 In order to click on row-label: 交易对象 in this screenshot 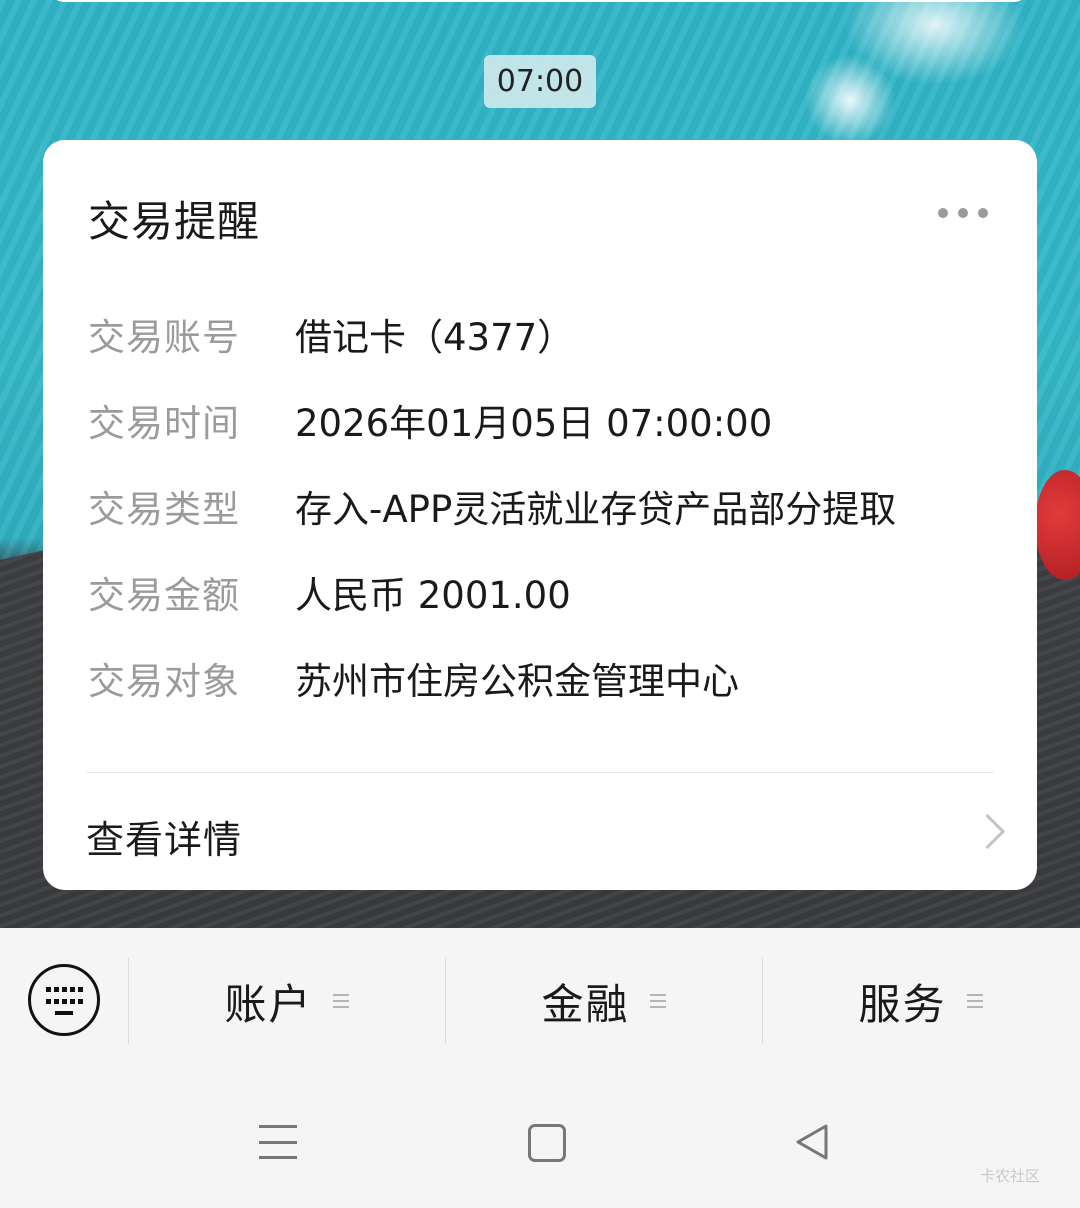, I will do `click(164, 681)`.